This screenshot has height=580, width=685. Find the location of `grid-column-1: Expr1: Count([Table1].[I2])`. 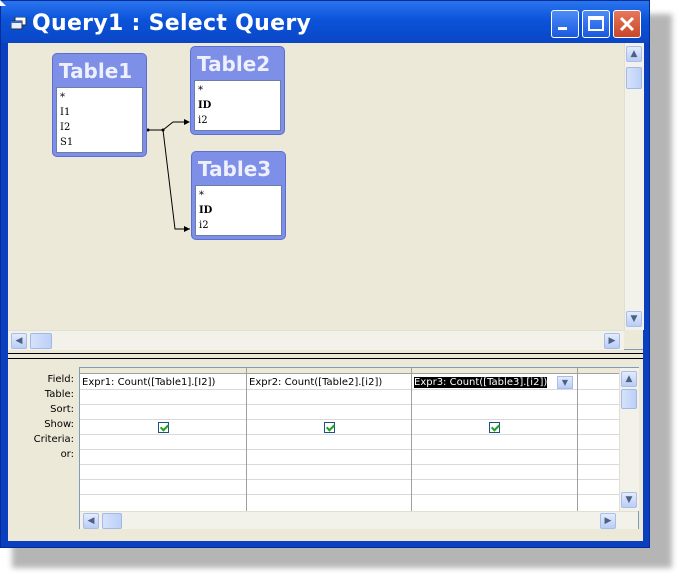

grid-column-1: Expr1: Count([Table1].[I2]) is located at coordinates (163, 439).